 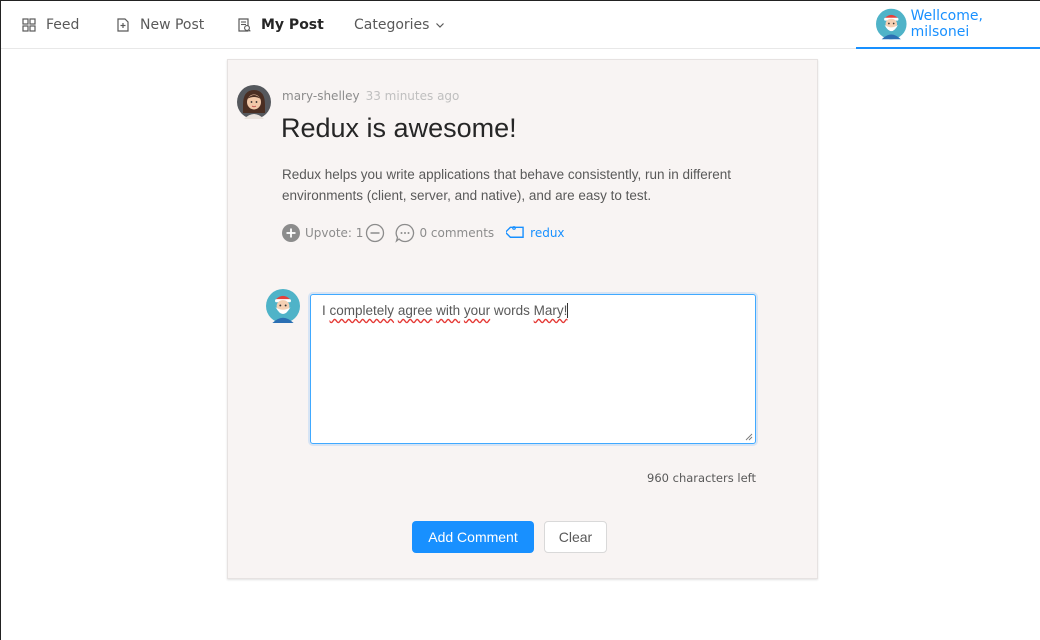 I want to click on comment-count: 0 comments, so click(x=457, y=233).